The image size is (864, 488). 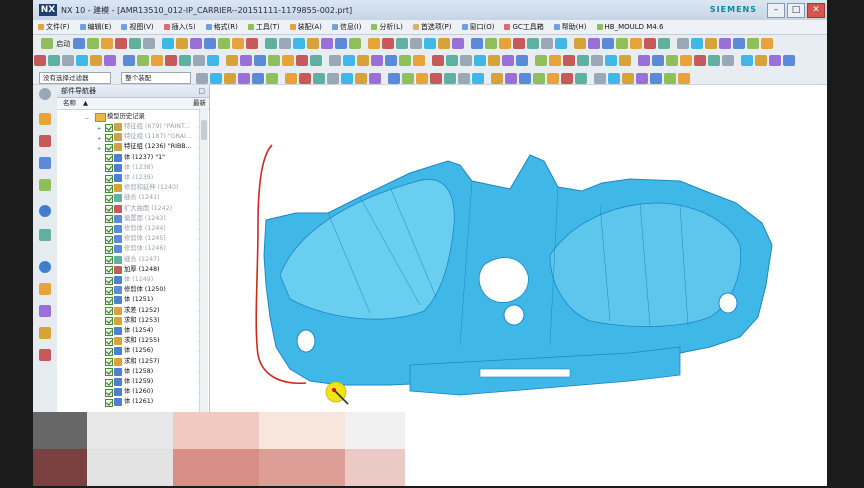 I want to click on palette-icon, so click(x=45, y=235).